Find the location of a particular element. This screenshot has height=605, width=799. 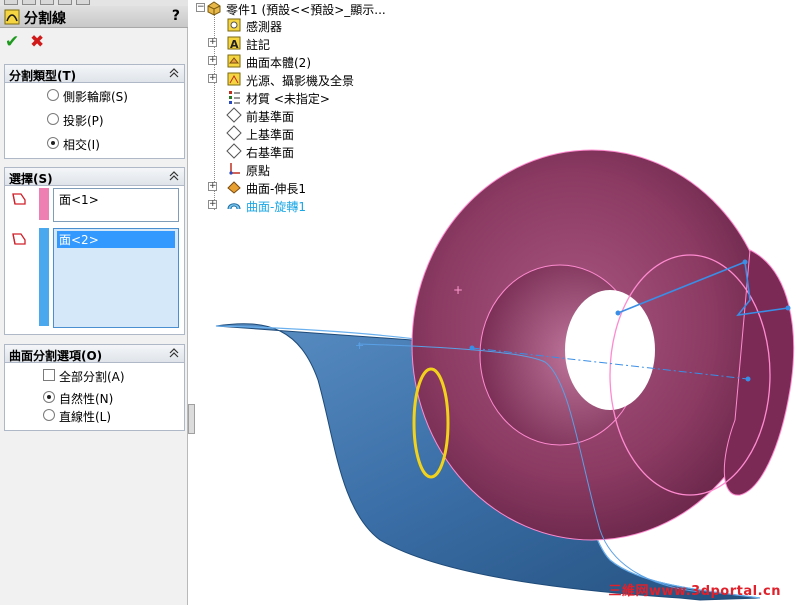

surface-bodies-icon is located at coordinates (234, 61).